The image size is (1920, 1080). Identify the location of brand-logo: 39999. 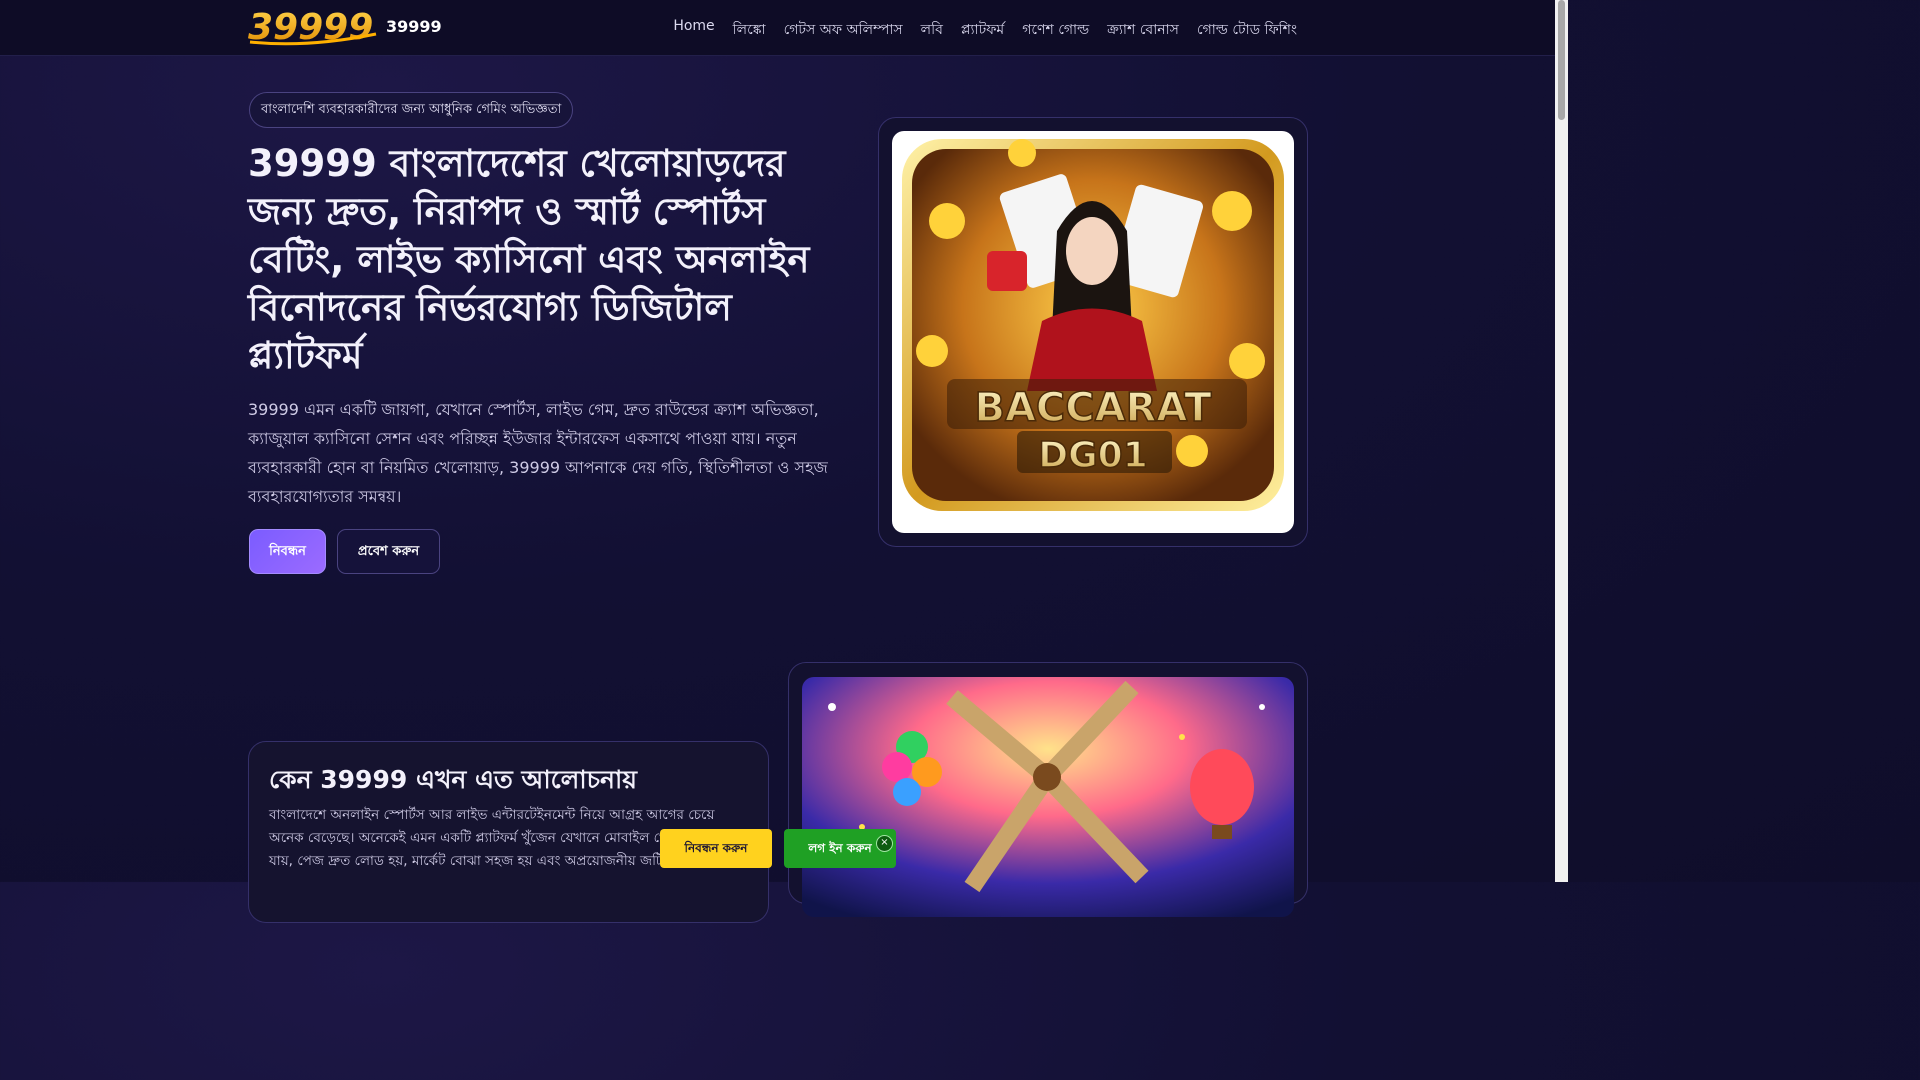
(314, 27).